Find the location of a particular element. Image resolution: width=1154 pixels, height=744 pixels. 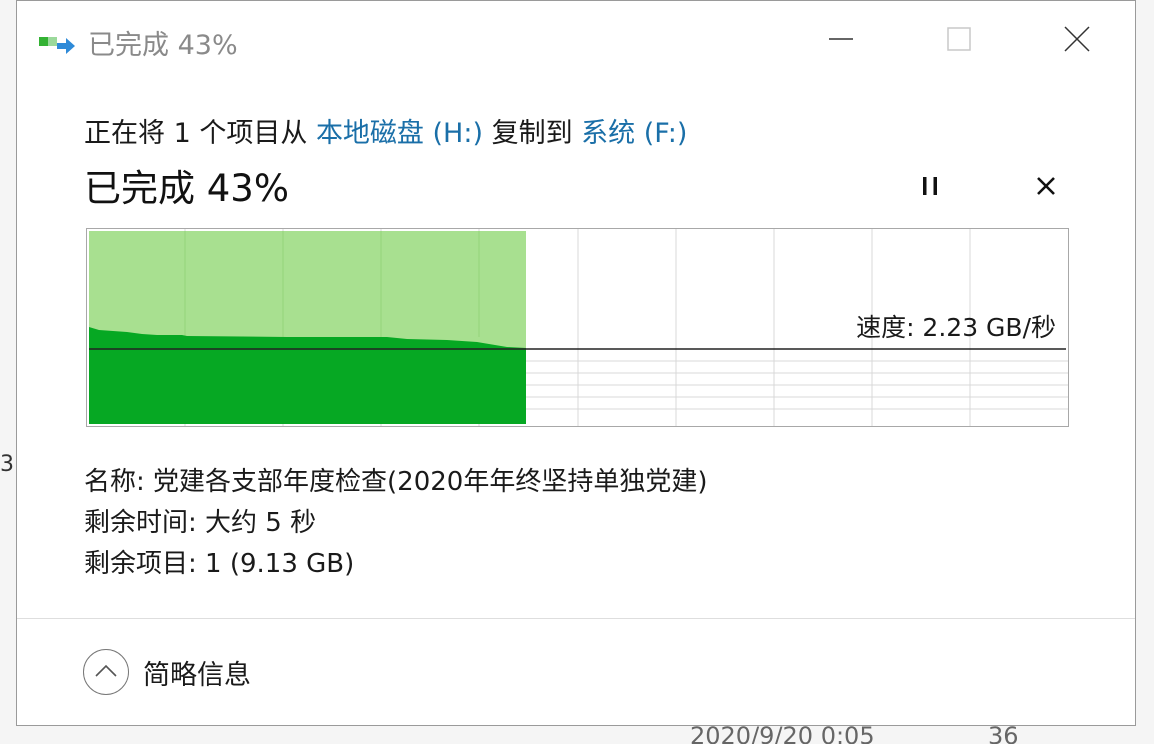

time-remaining-value: 大约 5 秒 is located at coordinates (261, 523).